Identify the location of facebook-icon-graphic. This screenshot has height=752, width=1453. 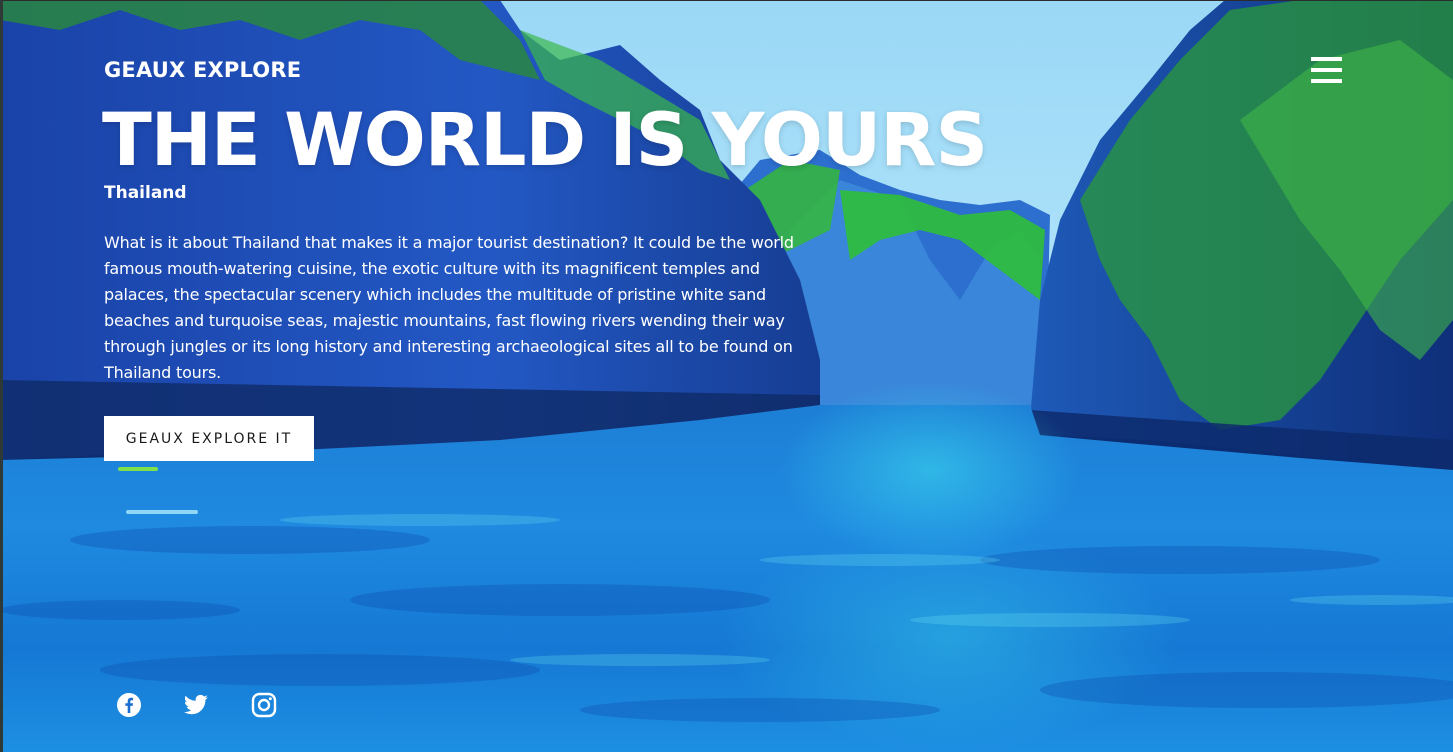
(129, 705).